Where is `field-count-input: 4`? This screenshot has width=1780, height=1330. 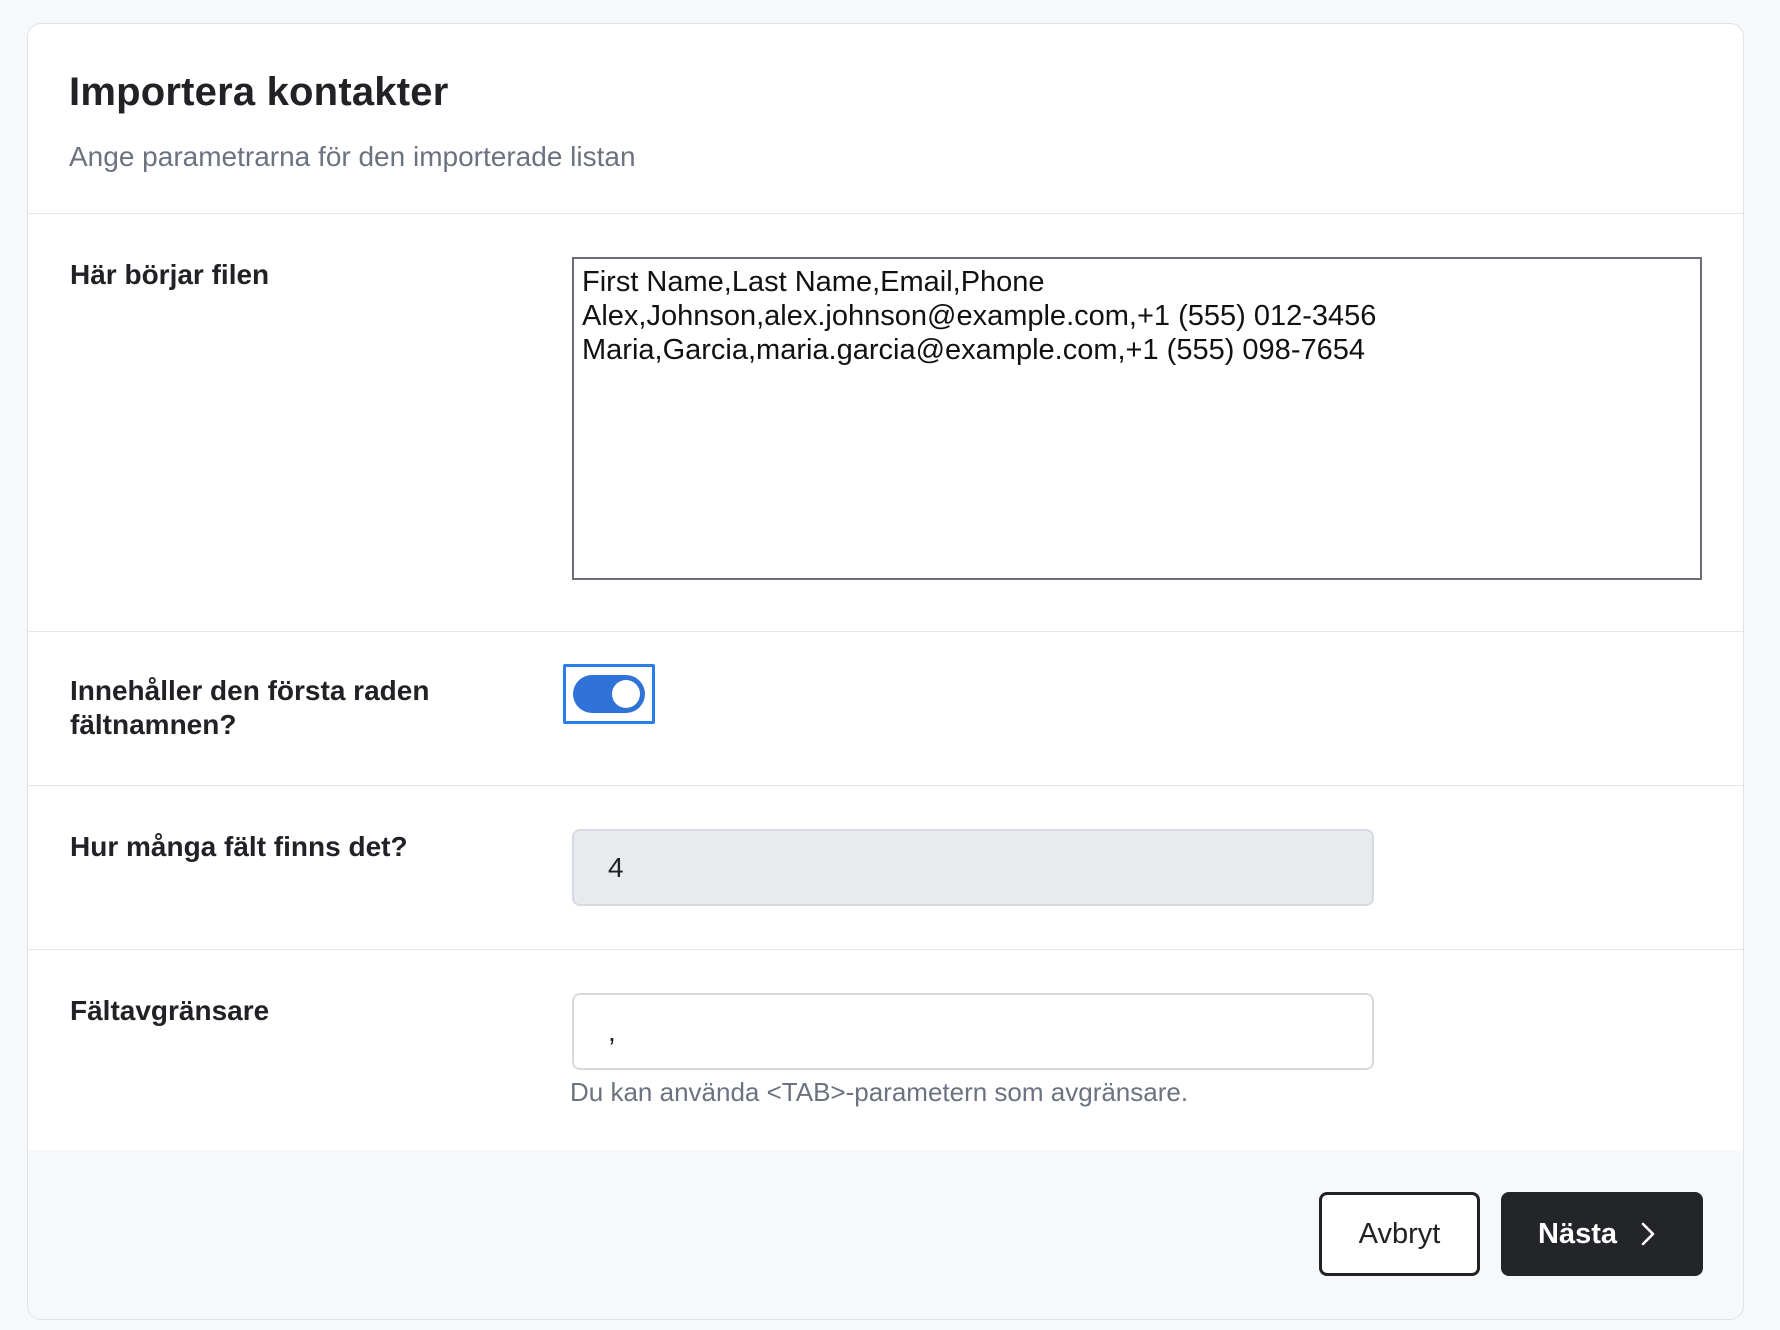
field-count-input: 4 is located at coordinates (973, 867).